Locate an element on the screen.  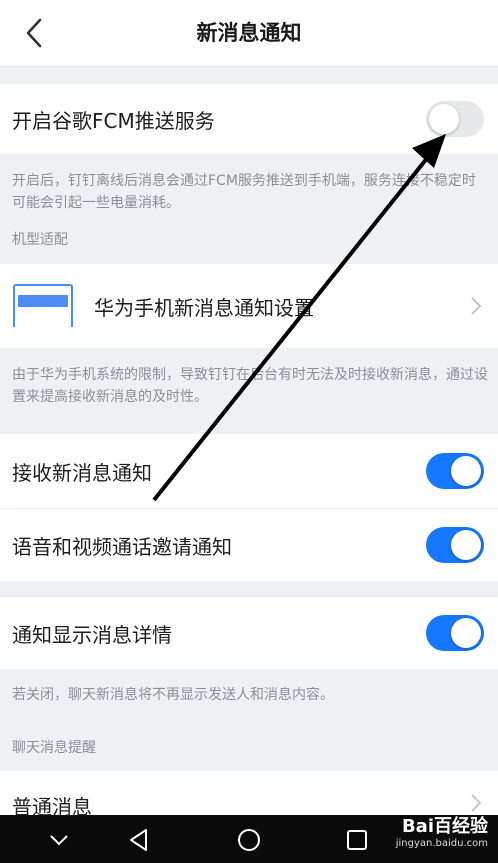
normal-message-row: 普通消息 is located at coordinates (249, 793).